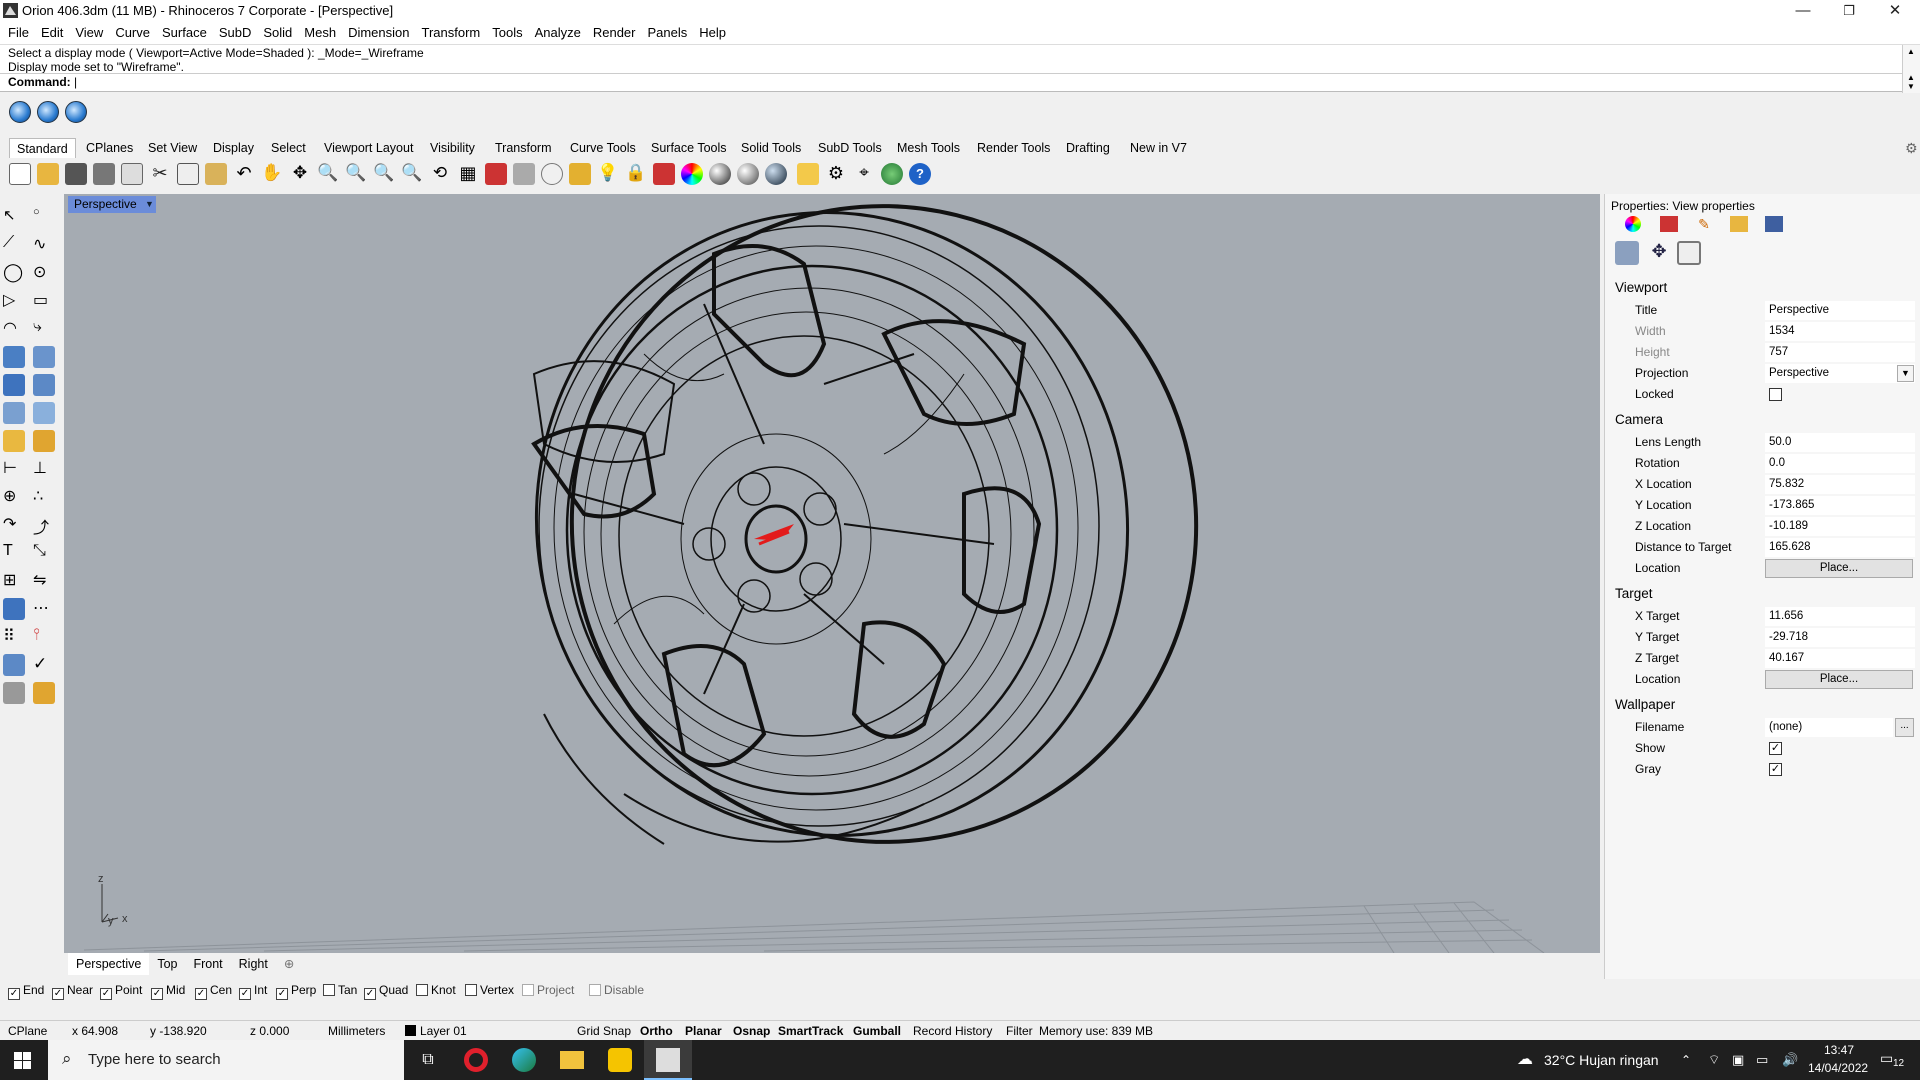 This screenshot has height=1080, width=1920. I want to click on menu-panels: Panels, so click(667, 33).